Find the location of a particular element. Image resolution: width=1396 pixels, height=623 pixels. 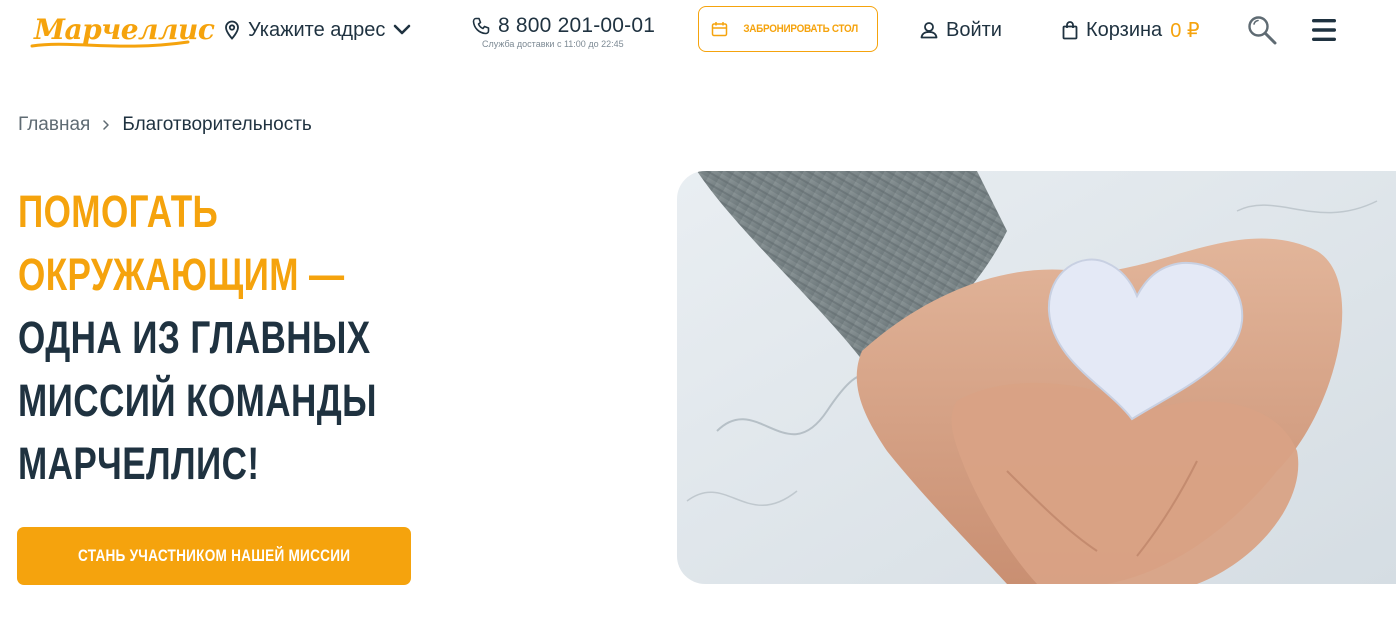

calendar-icon is located at coordinates (719, 29).